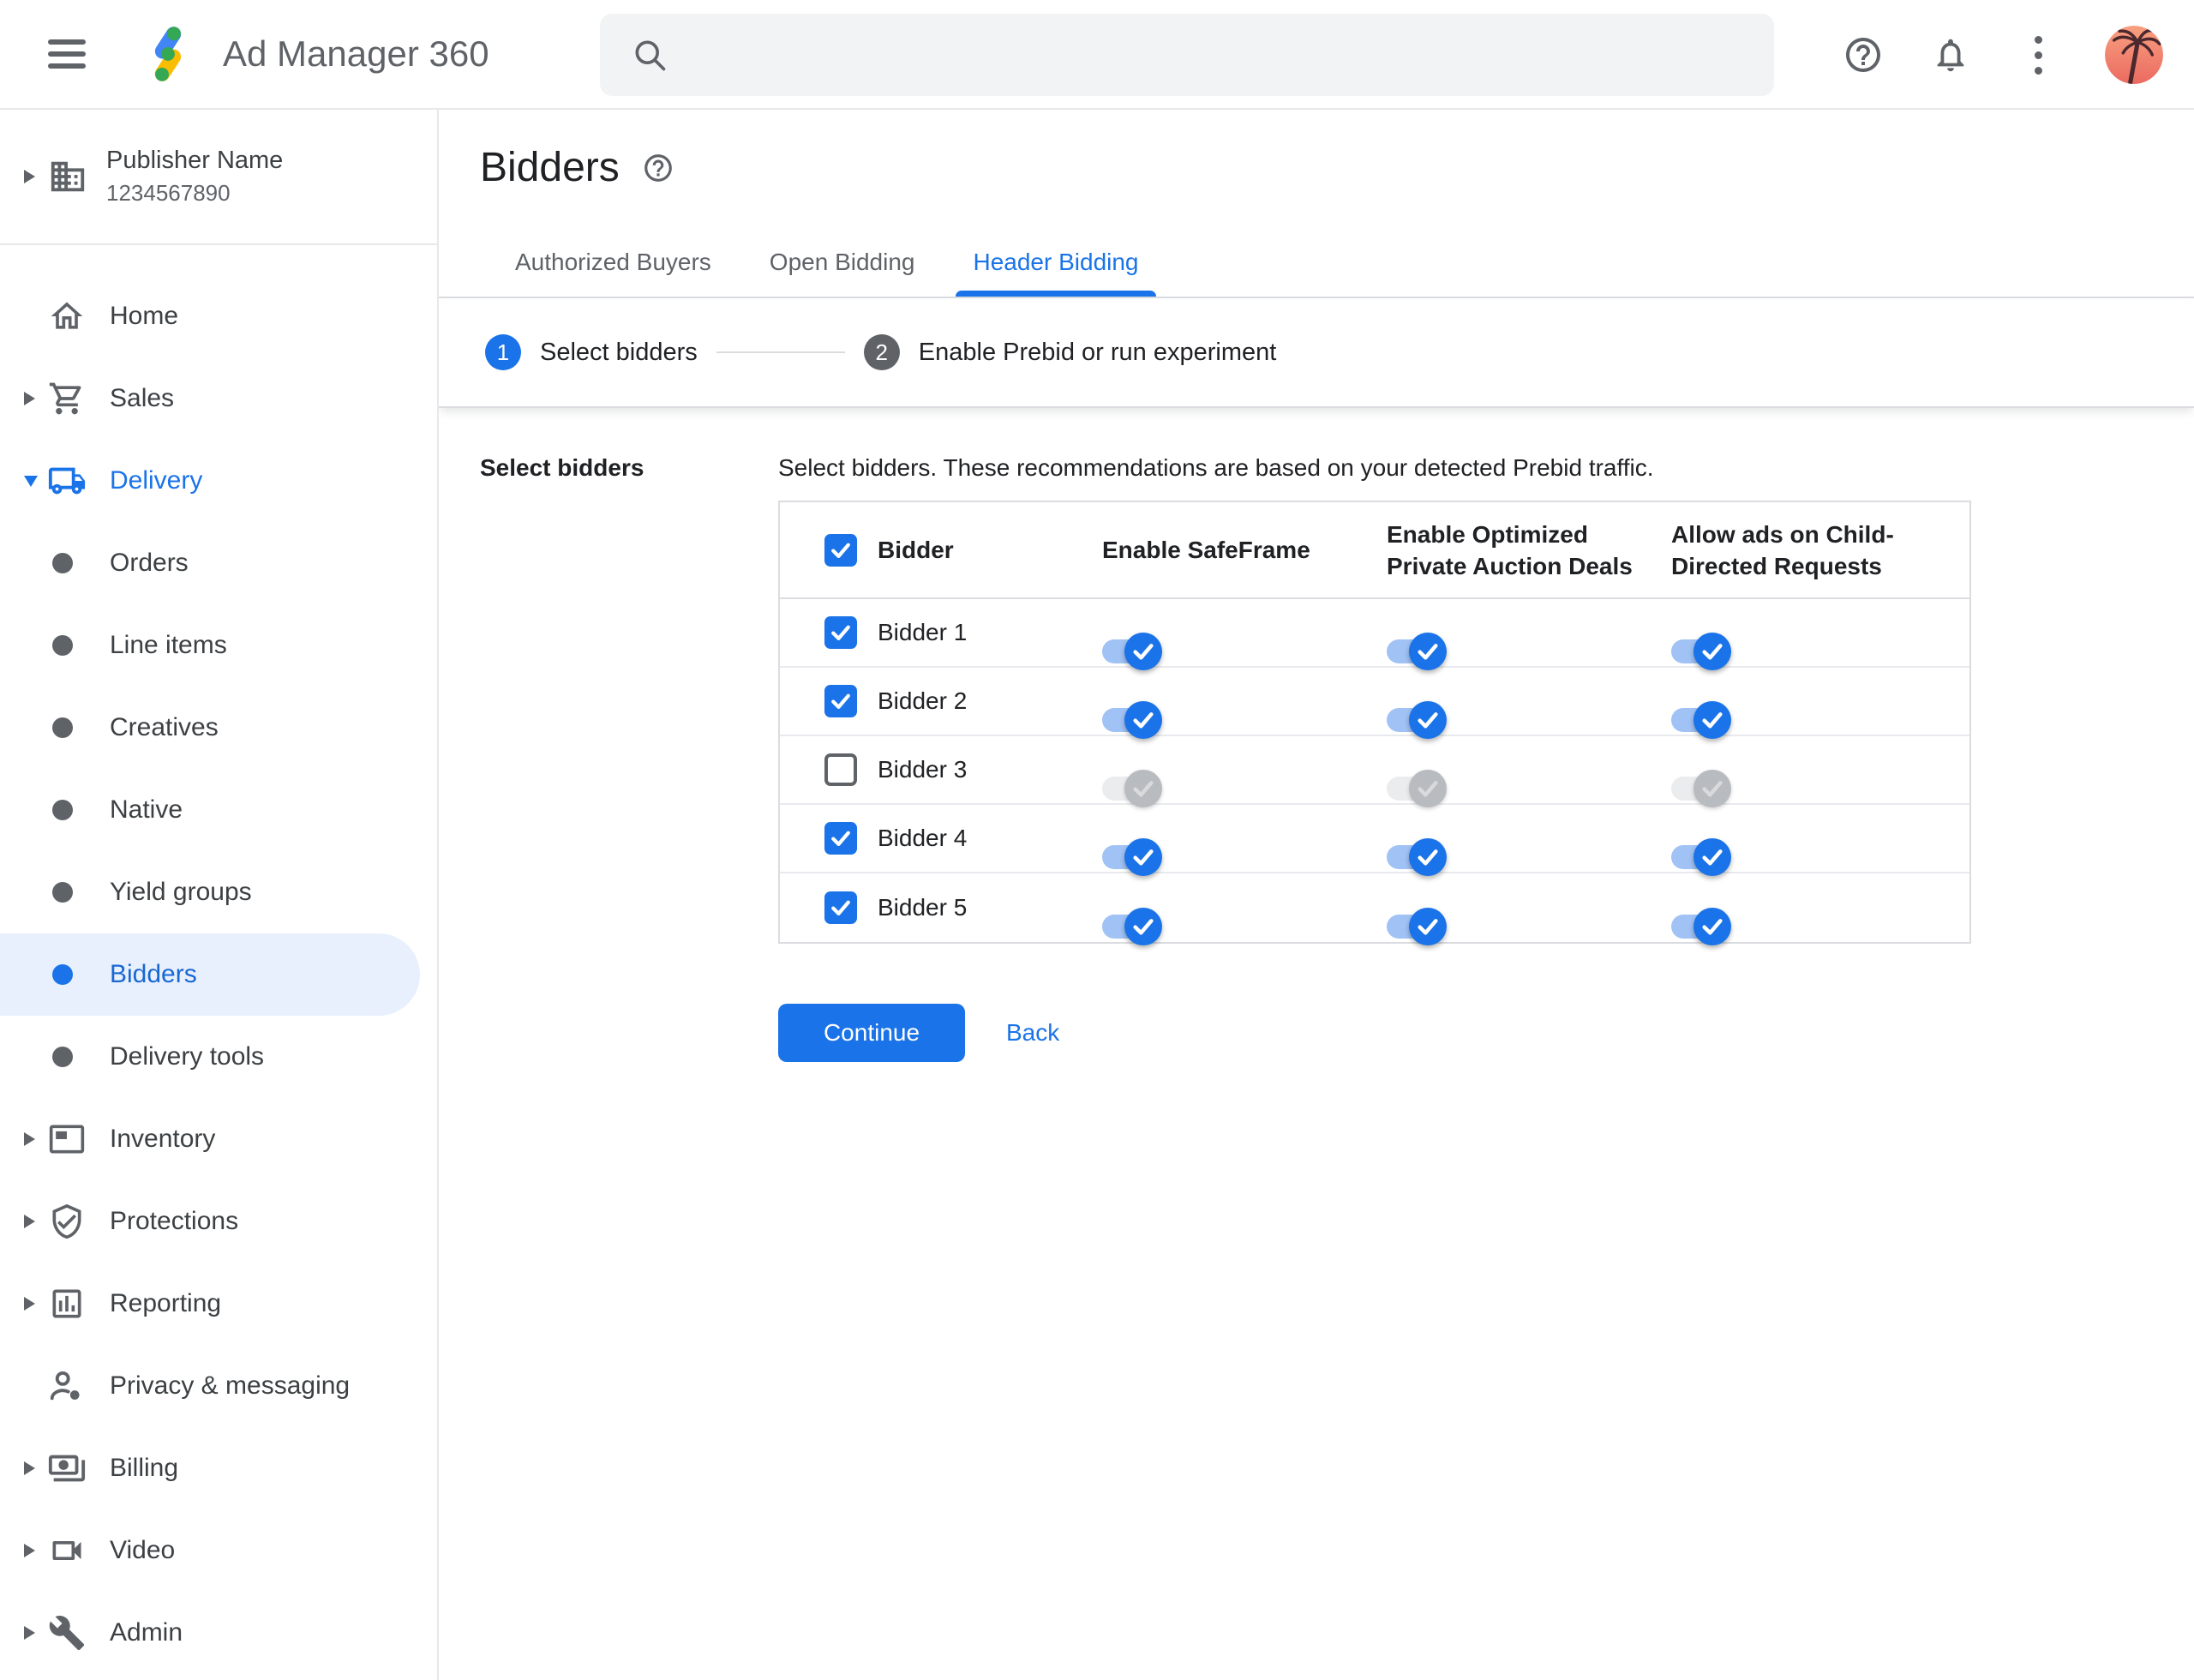 The height and width of the screenshot is (1680, 2194). What do you see at coordinates (67, 176) in the screenshot?
I see `building-icon` at bounding box center [67, 176].